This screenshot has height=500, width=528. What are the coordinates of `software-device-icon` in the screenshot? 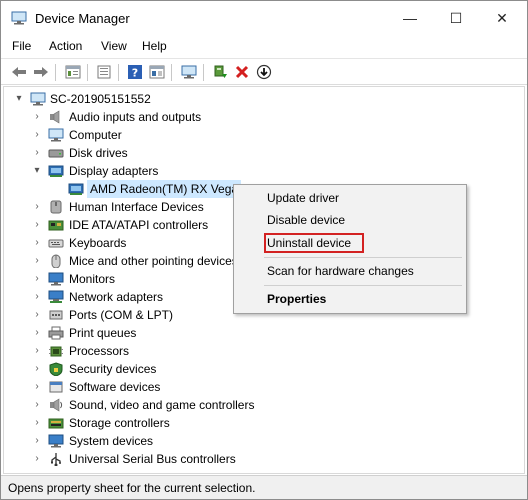 It's located at (56, 387).